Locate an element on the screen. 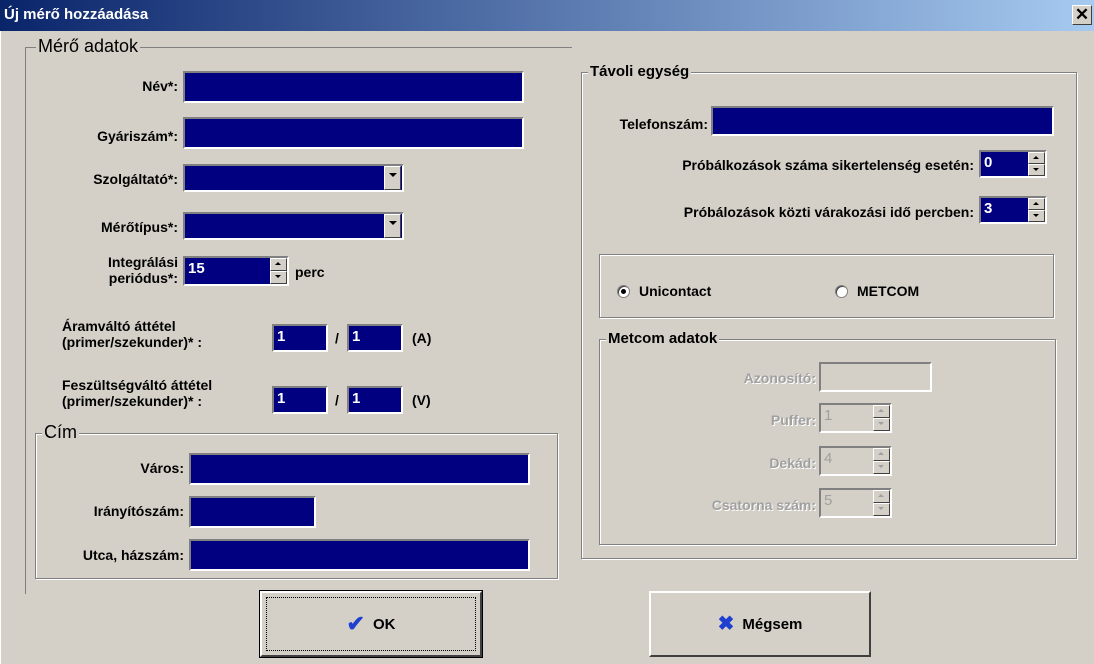 Image resolution: width=1094 pixels, height=664 pixels. metcom-id-label: Azonosító: is located at coordinates (779, 378).